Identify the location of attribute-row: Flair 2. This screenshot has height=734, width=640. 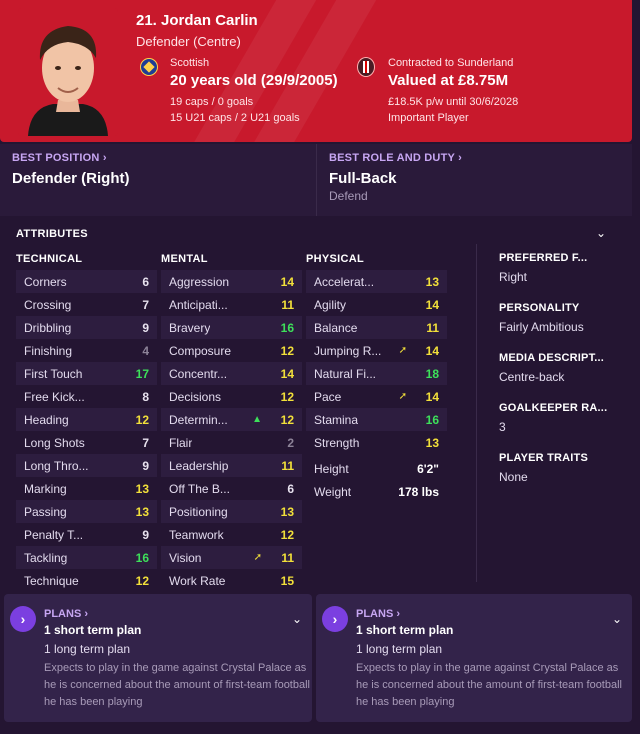
(231, 442).